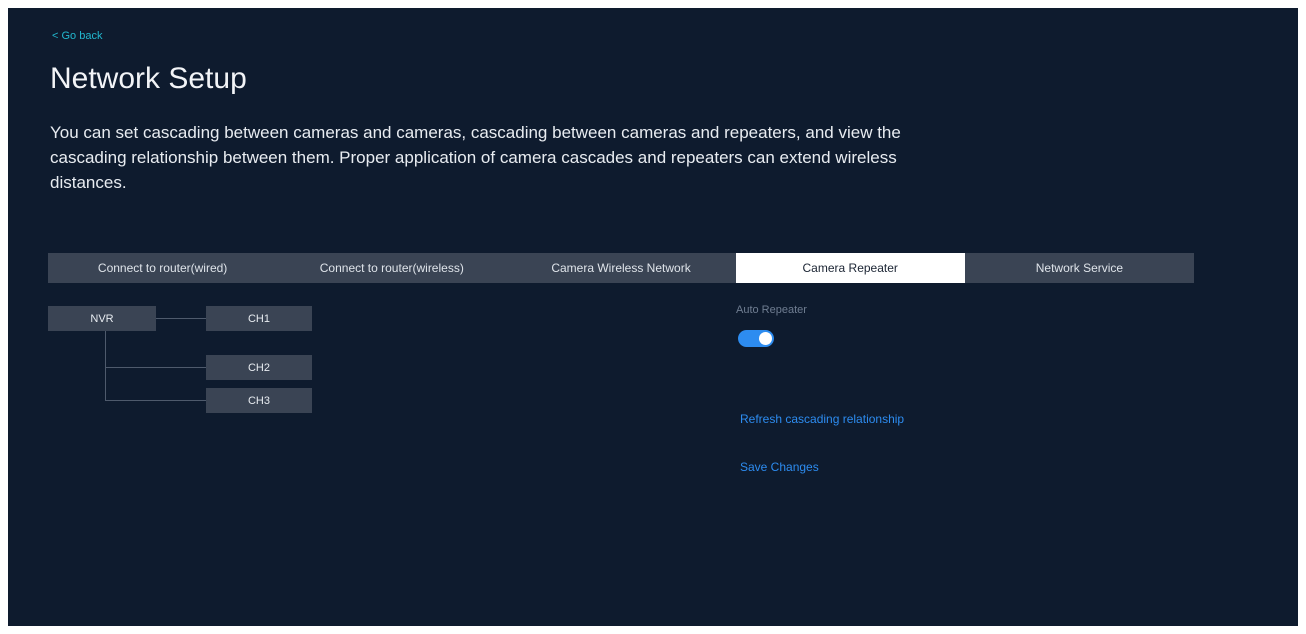  What do you see at coordinates (391, 268) in the screenshot?
I see `tab-connect-router-wireless: Connect to router(wireless)` at bounding box center [391, 268].